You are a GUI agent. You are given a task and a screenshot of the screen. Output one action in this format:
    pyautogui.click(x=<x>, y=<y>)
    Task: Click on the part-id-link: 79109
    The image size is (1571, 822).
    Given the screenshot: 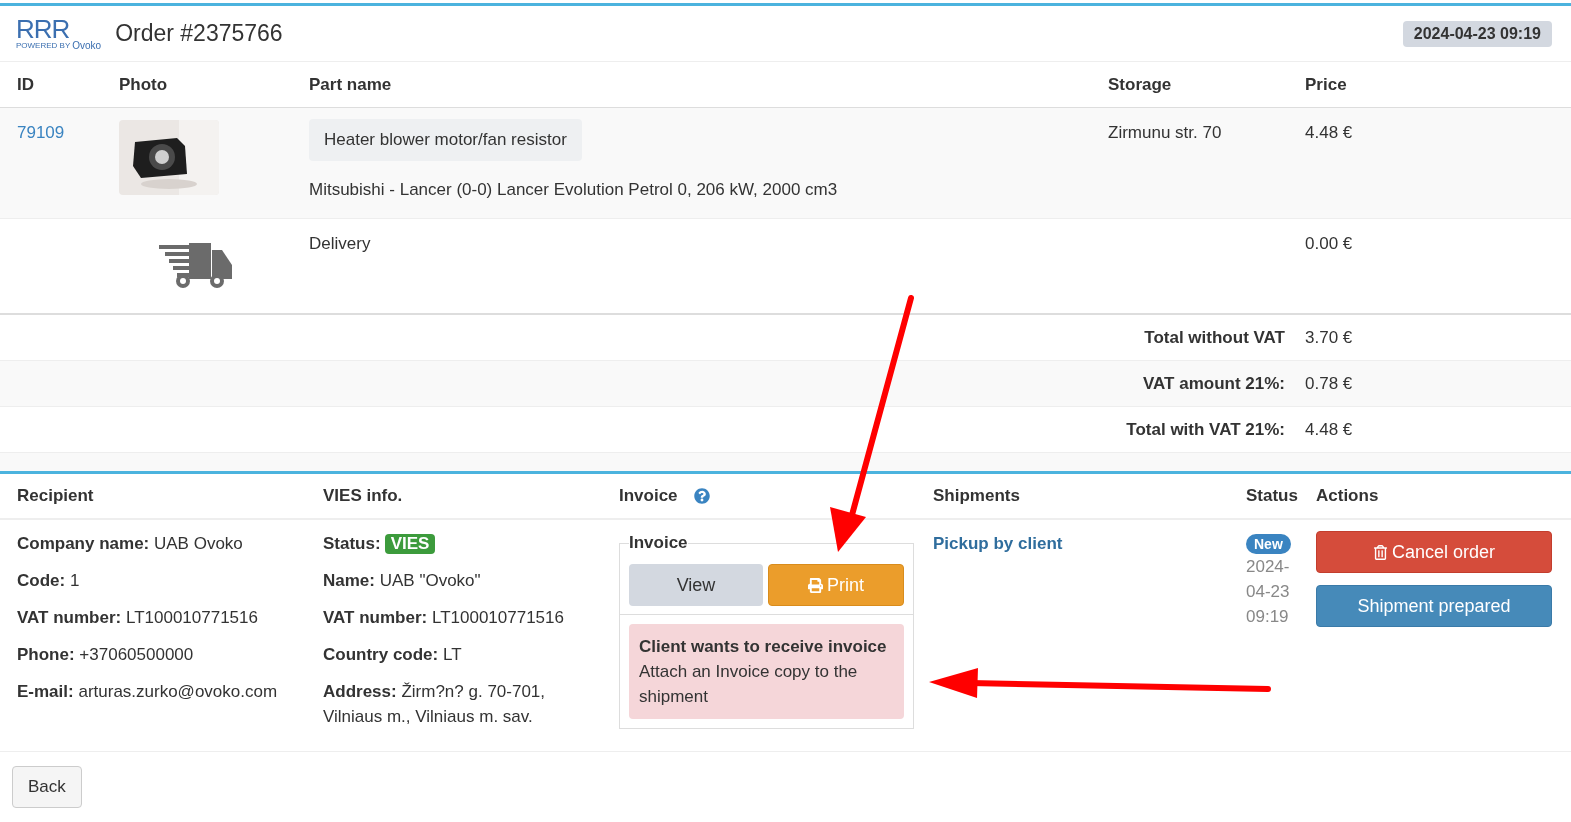 What is the action you would take?
    pyautogui.click(x=41, y=132)
    